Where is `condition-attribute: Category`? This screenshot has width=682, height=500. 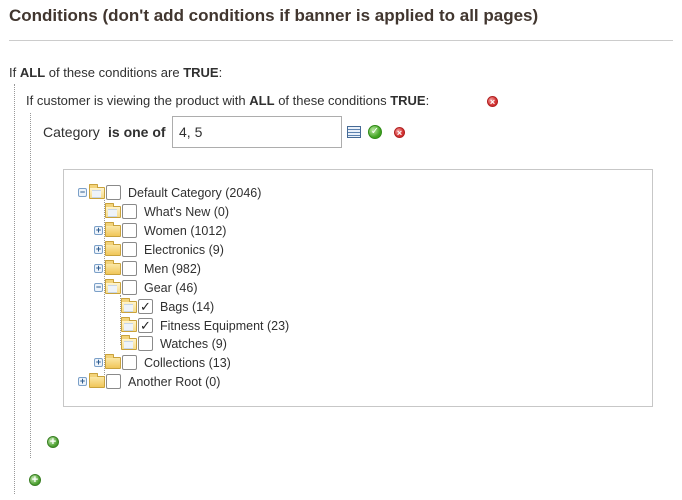 condition-attribute: Category is located at coordinates (71, 132).